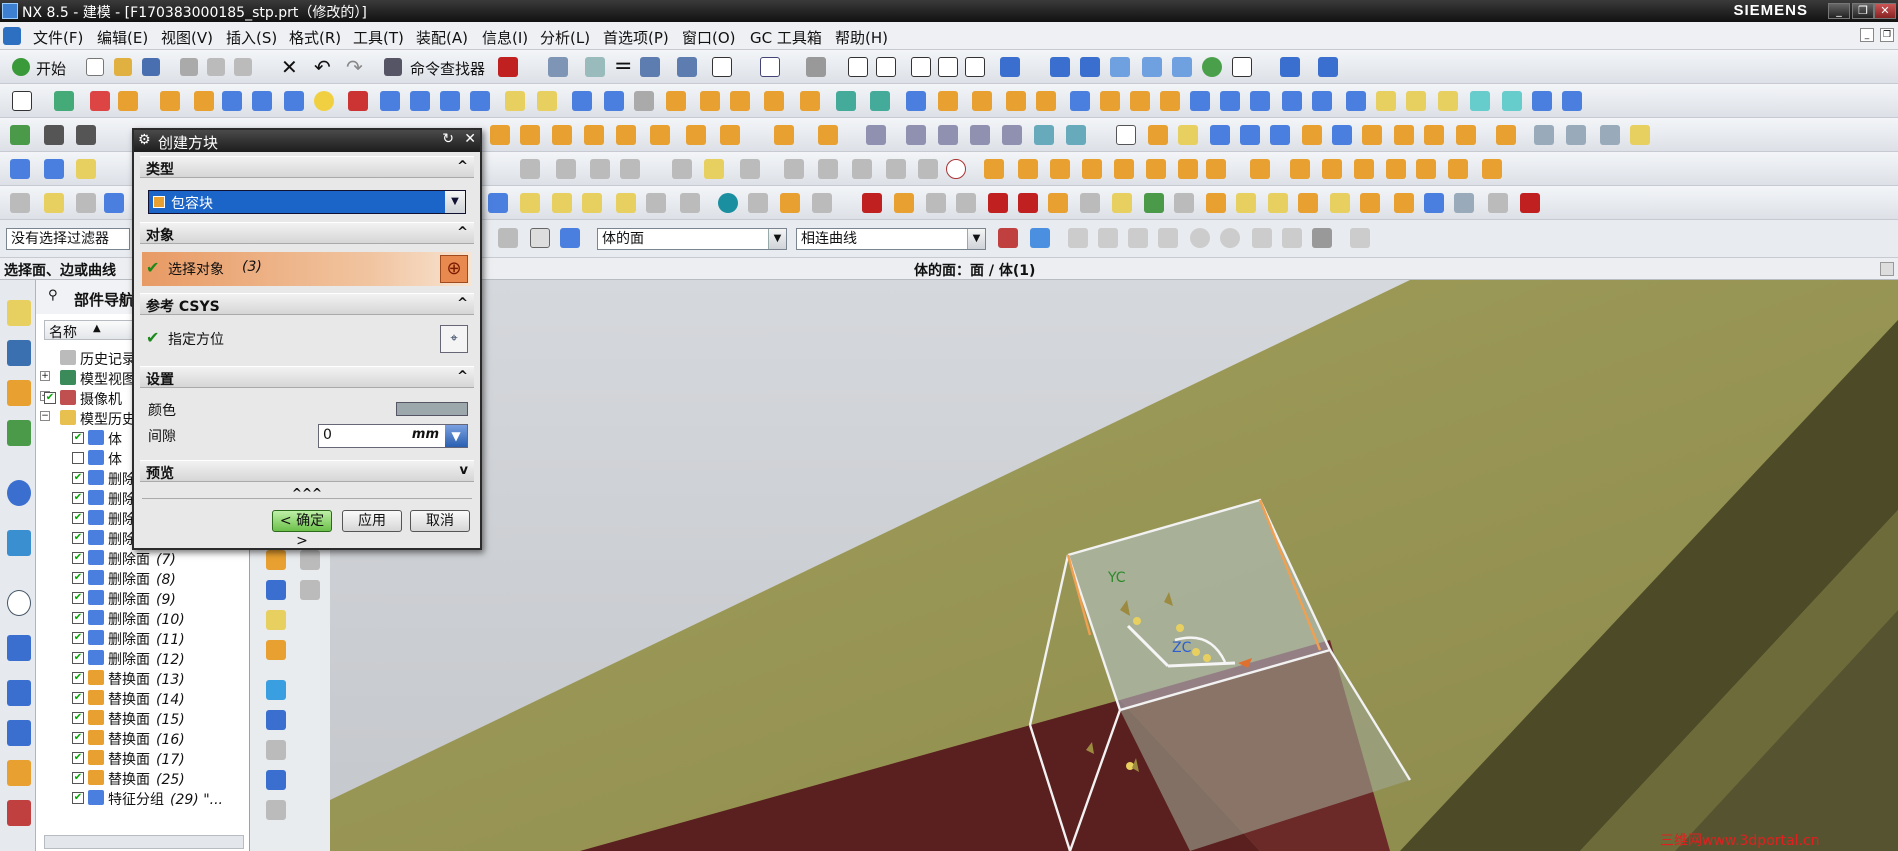 Image resolution: width=1898 pixels, height=851 pixels. What do you see at coordinates (19, 813) in the screenshot?
I see `system-scene-icon` at bounding box center [19, 813].